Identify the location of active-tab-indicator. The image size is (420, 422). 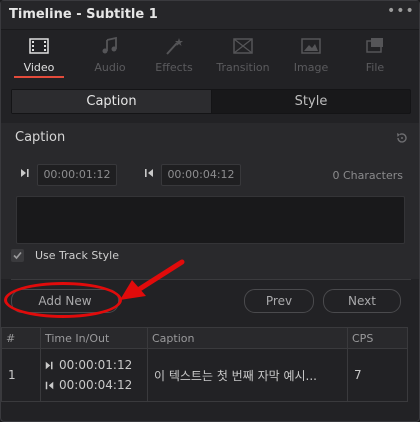
(39, 77).